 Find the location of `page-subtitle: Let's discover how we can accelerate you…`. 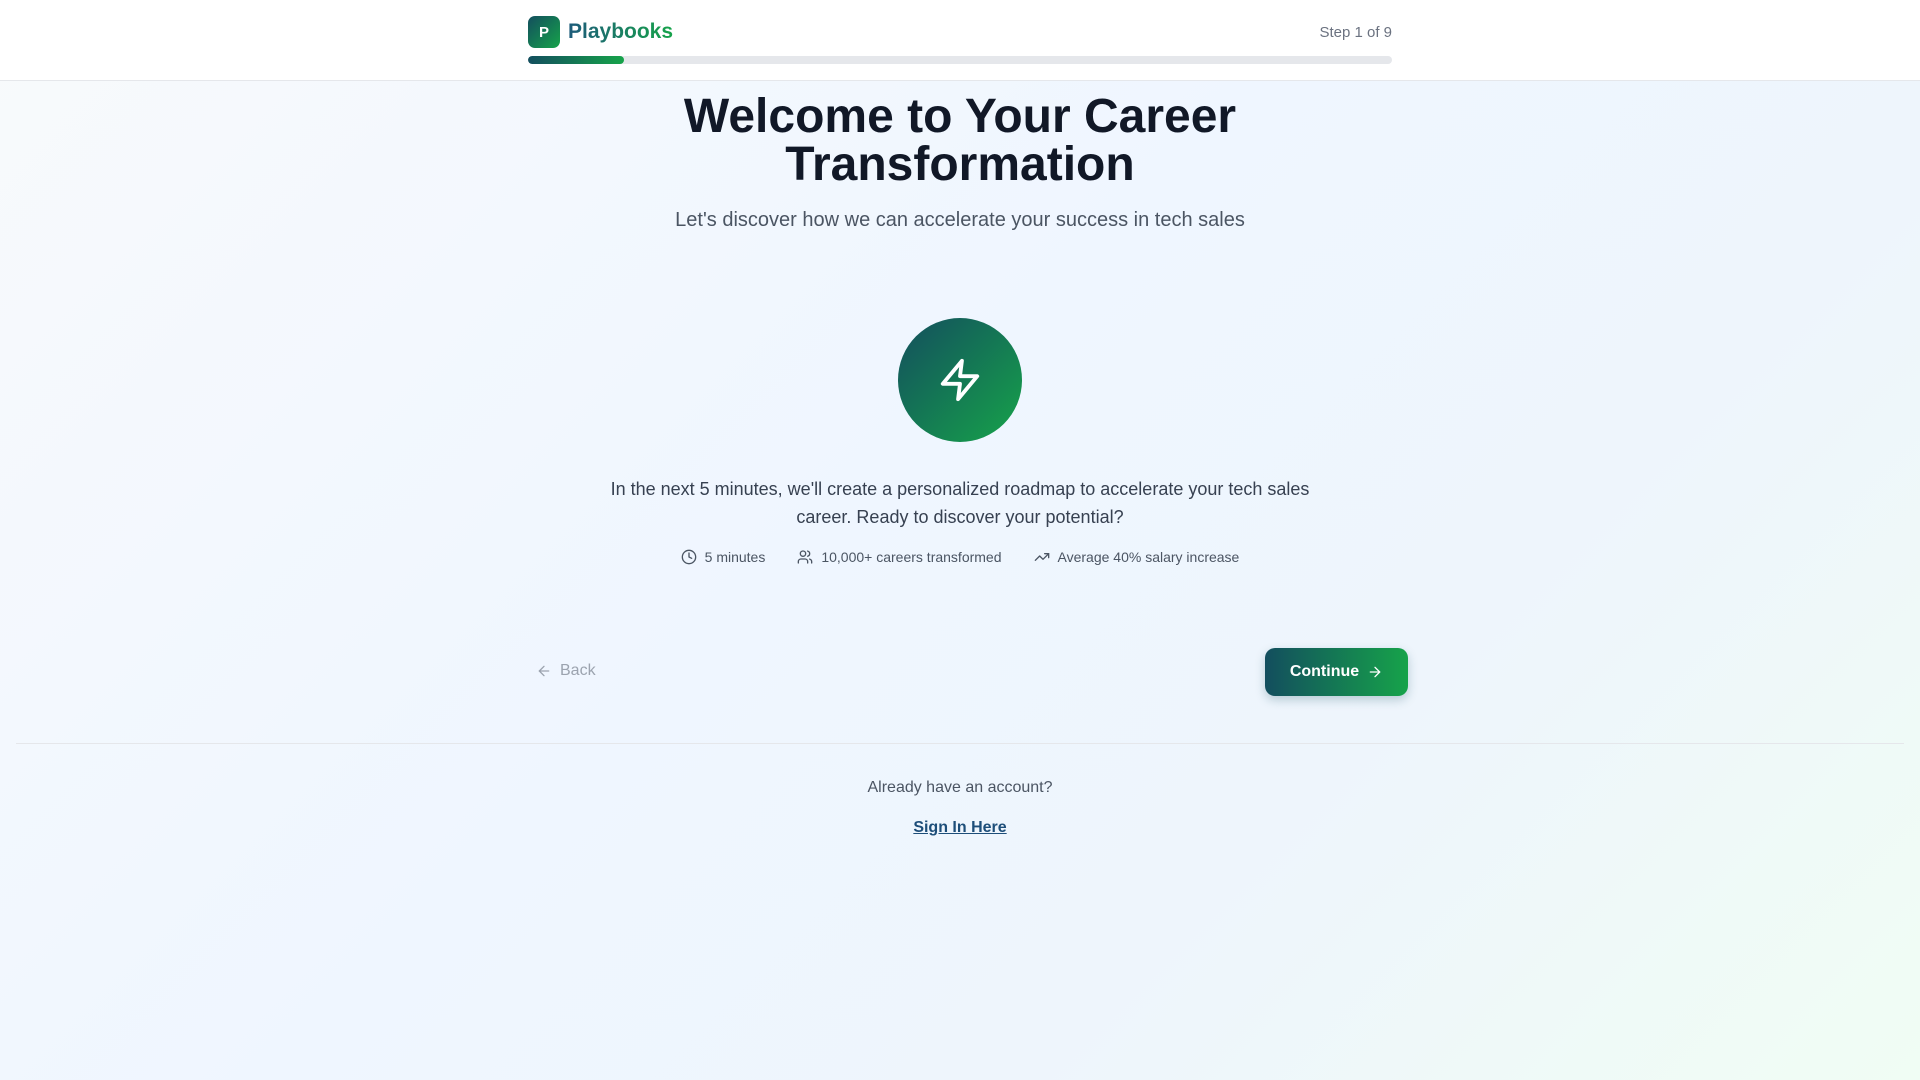

page-subtitle: Let's discover how we can accelerate you… is located at coordinates (960, 220).